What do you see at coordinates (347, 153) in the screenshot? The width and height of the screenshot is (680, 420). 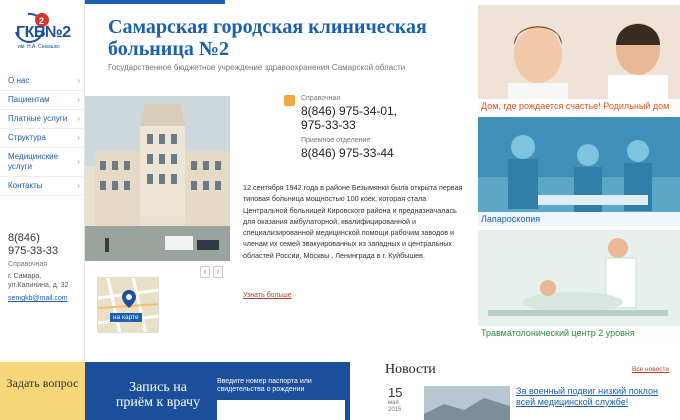 I see `admission-phone: 8(846) 975-33-44` at bounding box center [347, 153].